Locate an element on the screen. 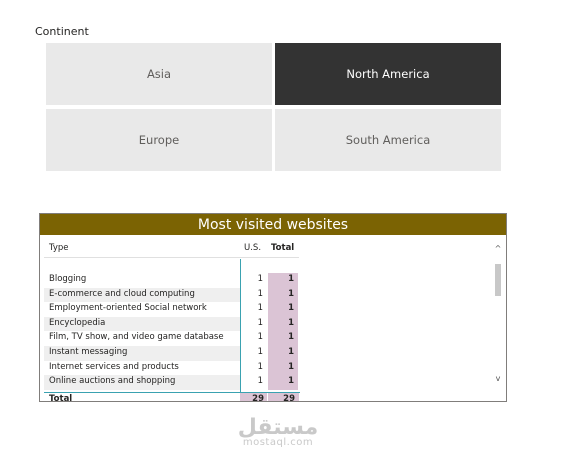  table-row: E-commerce and cloud computing 1 1 is located at coordinates (171, 295).